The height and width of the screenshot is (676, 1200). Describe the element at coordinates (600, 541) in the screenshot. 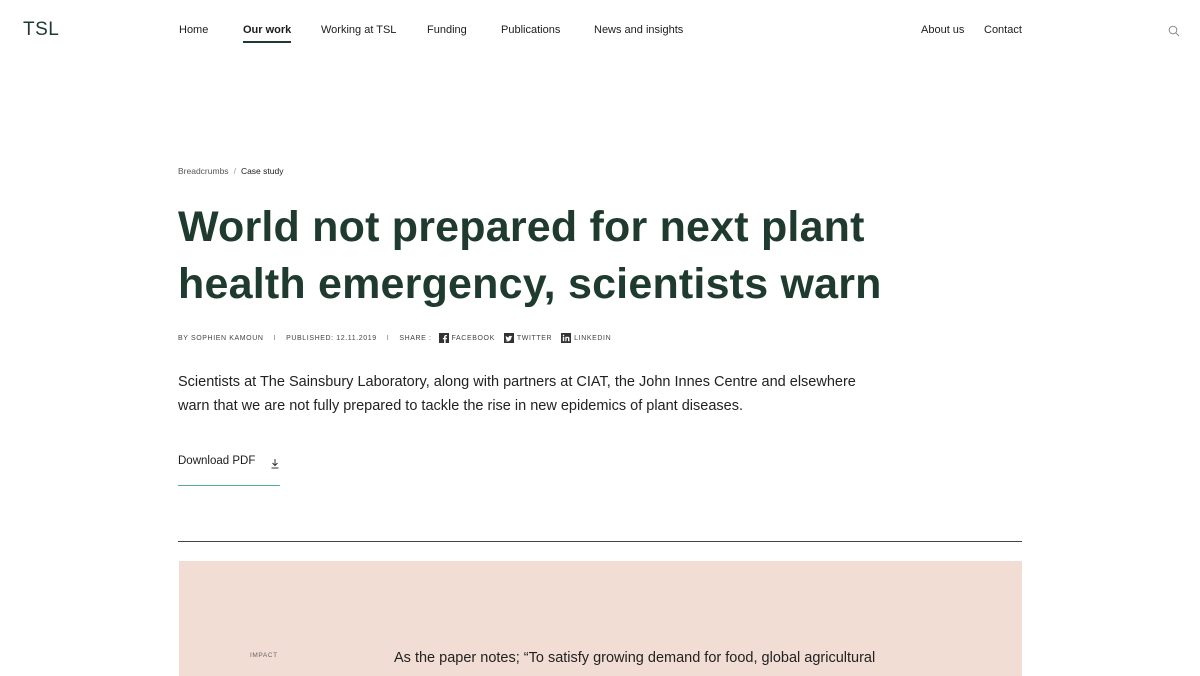

I see `section-divider` at that location.